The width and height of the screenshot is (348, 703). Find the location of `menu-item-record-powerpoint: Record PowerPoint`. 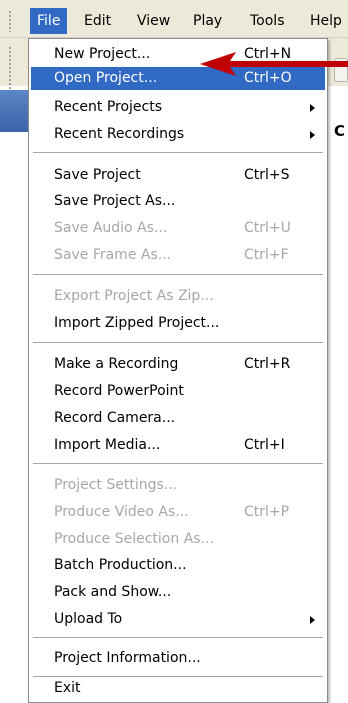

menu-item-record-powerpoint: Record PowerPoint is located at coordinates (178, 391).